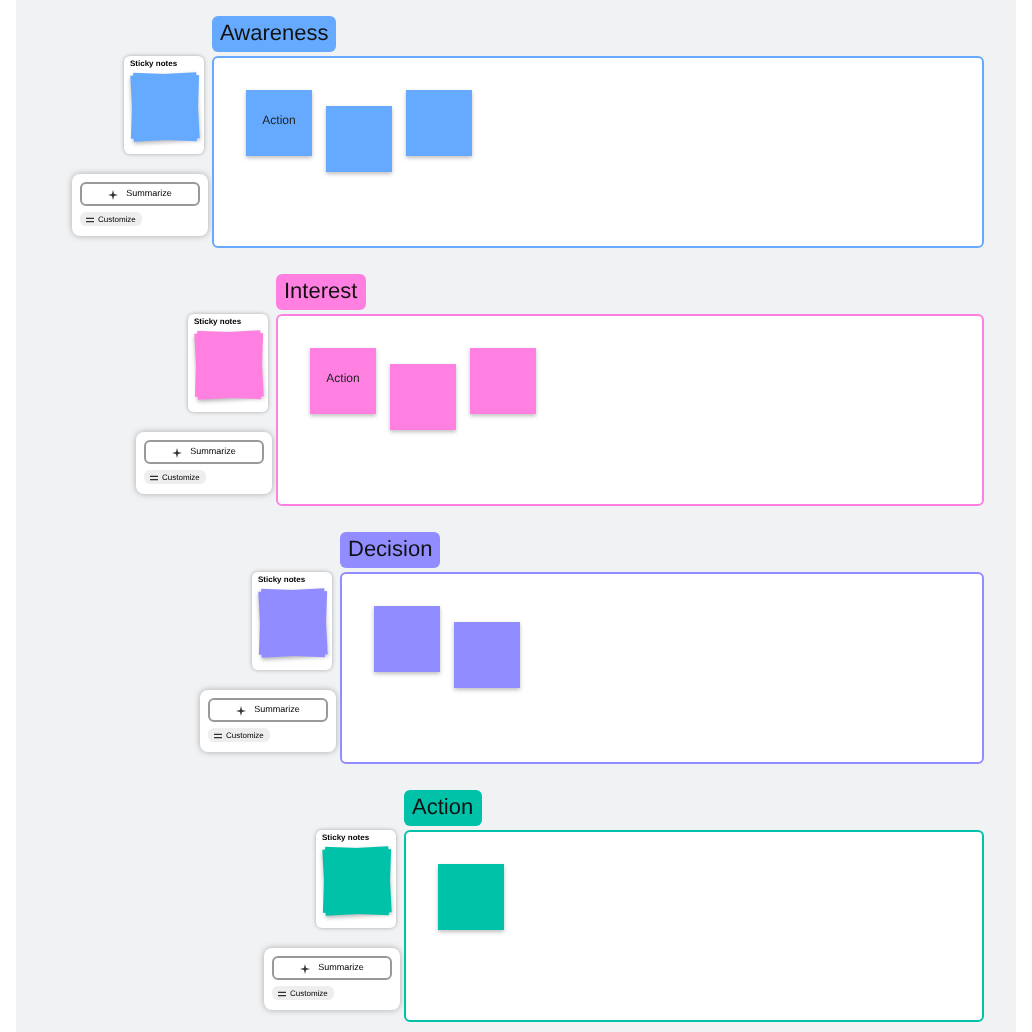  I want to click on frame-label: Interest, so click(321, 292).